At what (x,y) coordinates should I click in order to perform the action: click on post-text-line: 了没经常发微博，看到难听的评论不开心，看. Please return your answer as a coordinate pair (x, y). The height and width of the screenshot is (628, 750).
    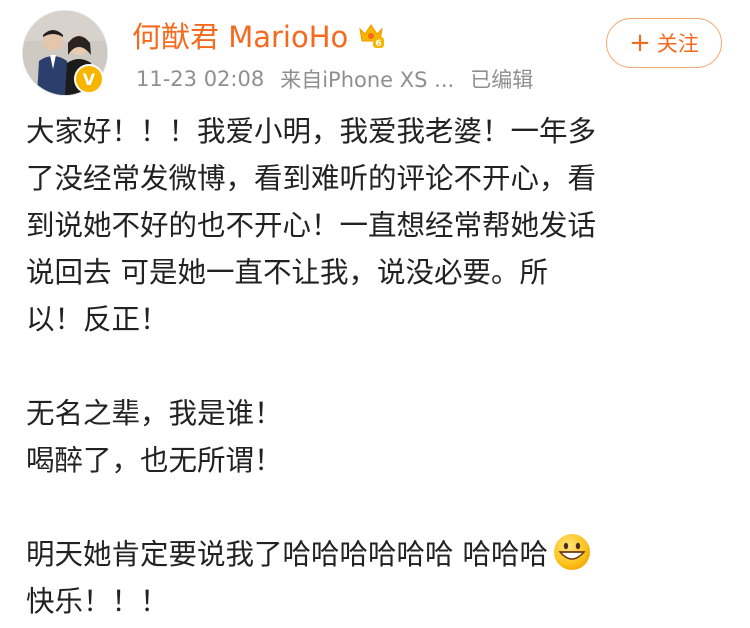
    Looking at the image, I should click on (311, 178).